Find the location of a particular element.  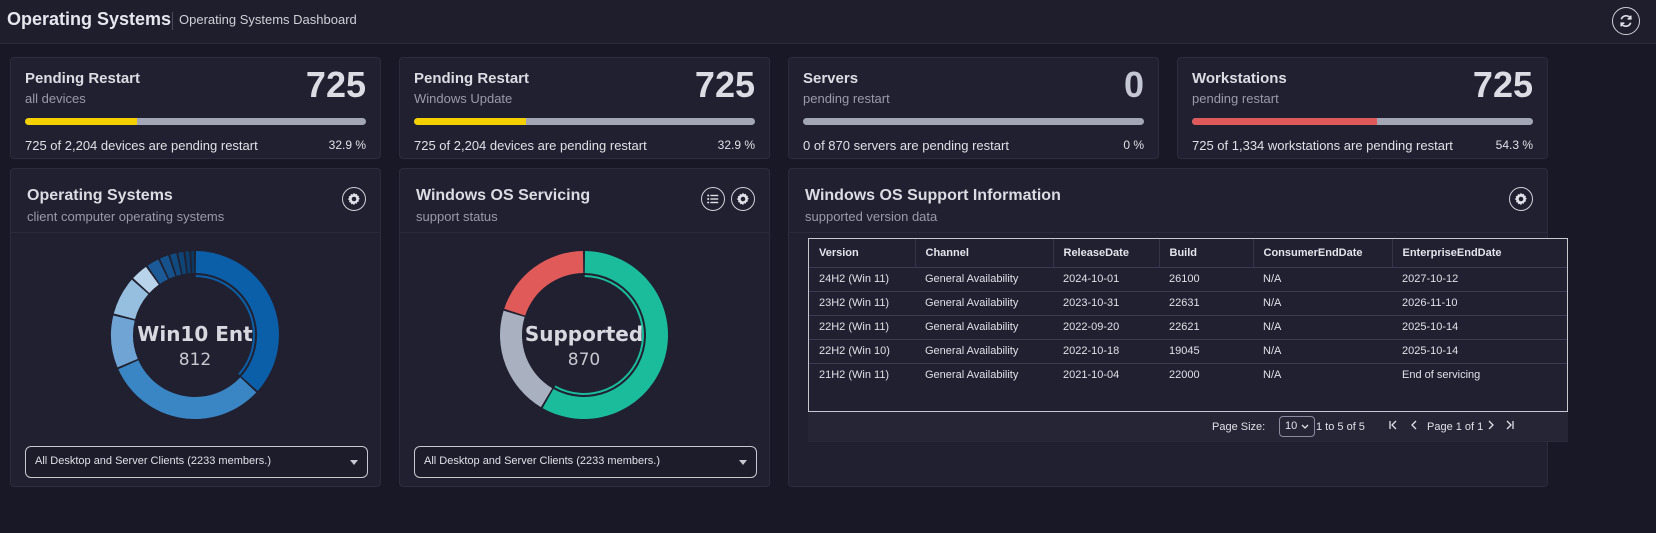

table-cell: 2023-10-31 is located at coordinates (1106, 303).